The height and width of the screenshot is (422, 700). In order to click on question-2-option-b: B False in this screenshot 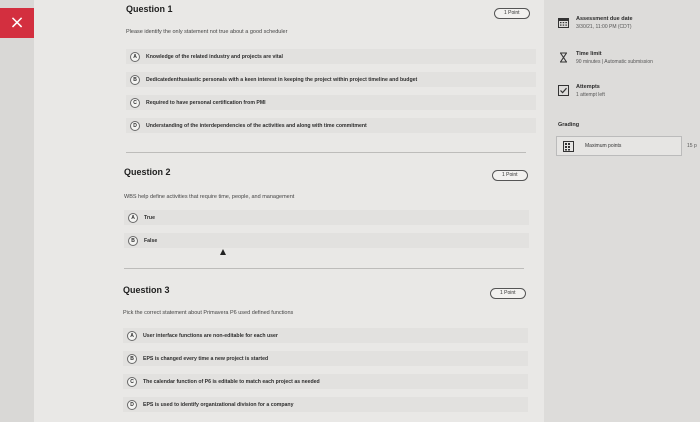, I will do `click(326, 240)`.